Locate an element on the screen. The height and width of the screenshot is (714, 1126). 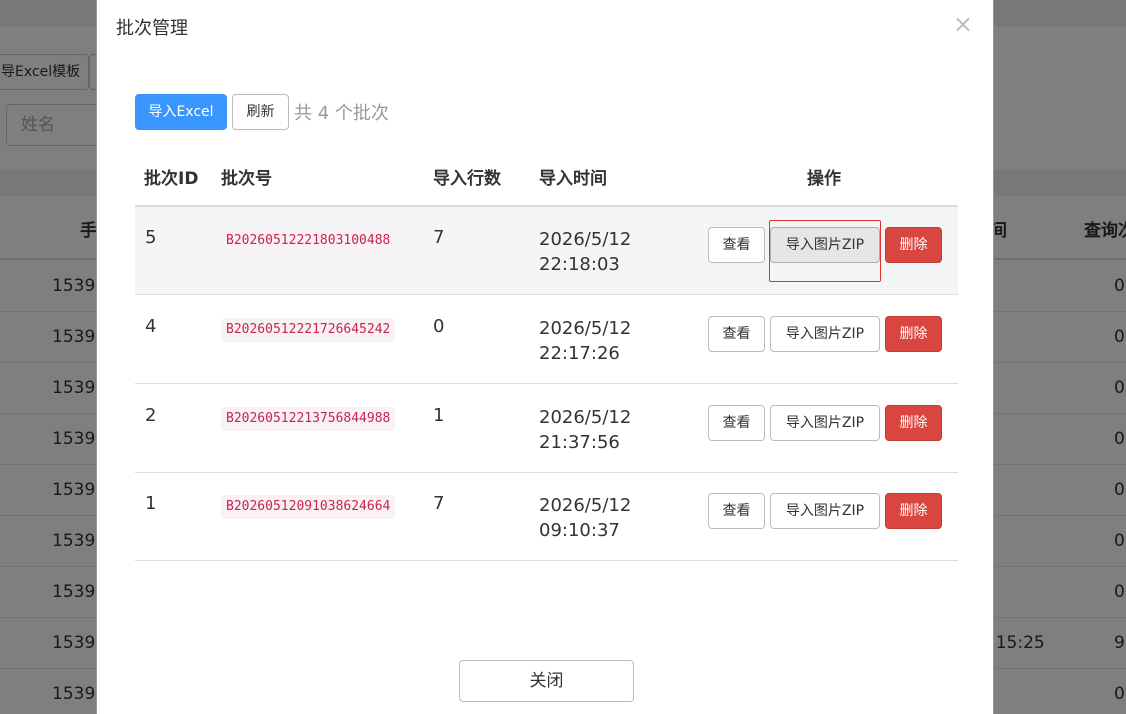
column-import-time: 导入时间 is located at coordinates (573, 179).